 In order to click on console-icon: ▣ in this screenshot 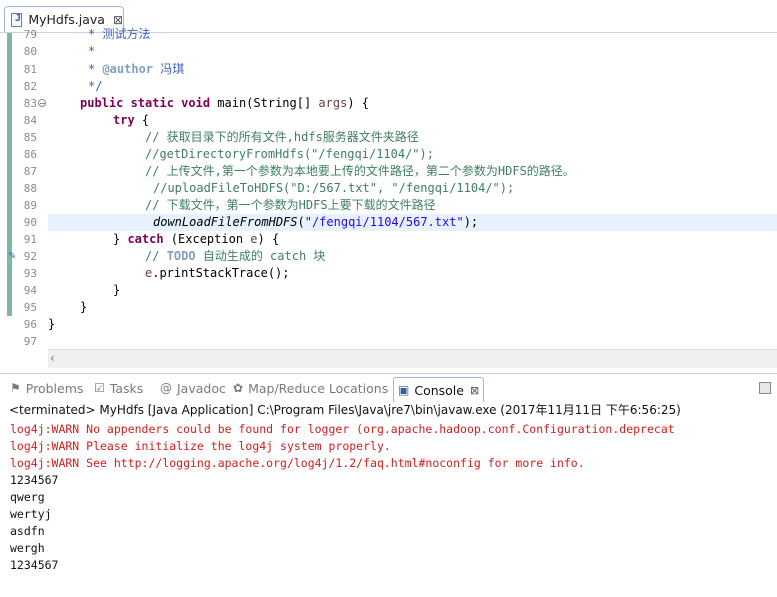, I will do `click(404, 390)`.